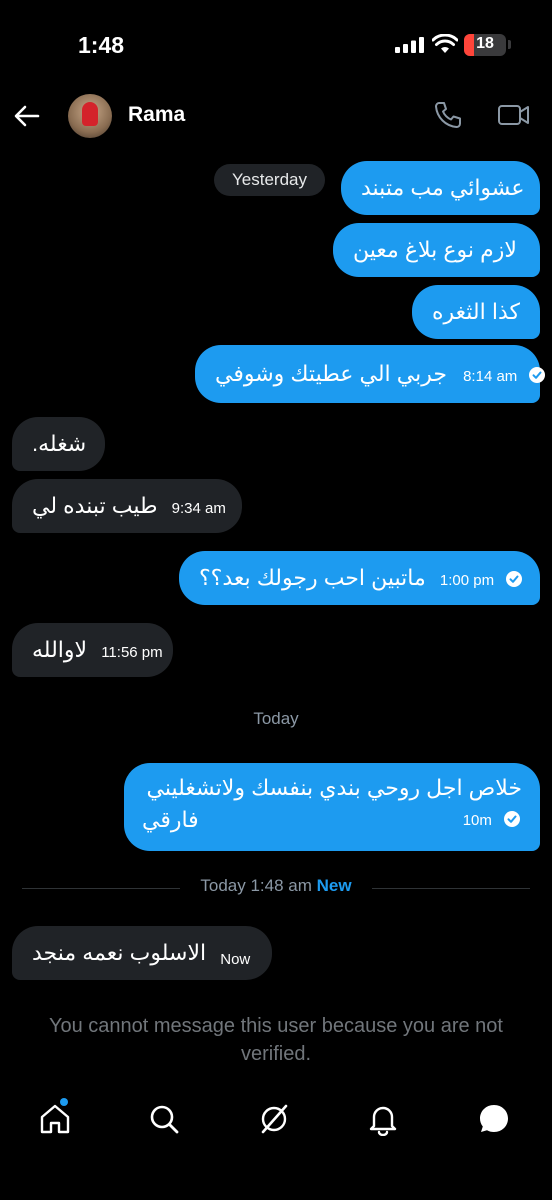  What do you see at coordinates (509, 44) in the screenshot?
I see `battery-nub` at bounding box center [509, 44].